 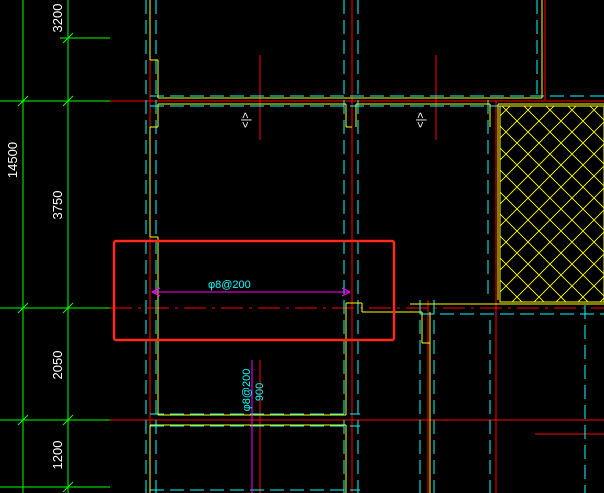 I want to click on section-mark-1: <|>, so click(x=246, y=120).